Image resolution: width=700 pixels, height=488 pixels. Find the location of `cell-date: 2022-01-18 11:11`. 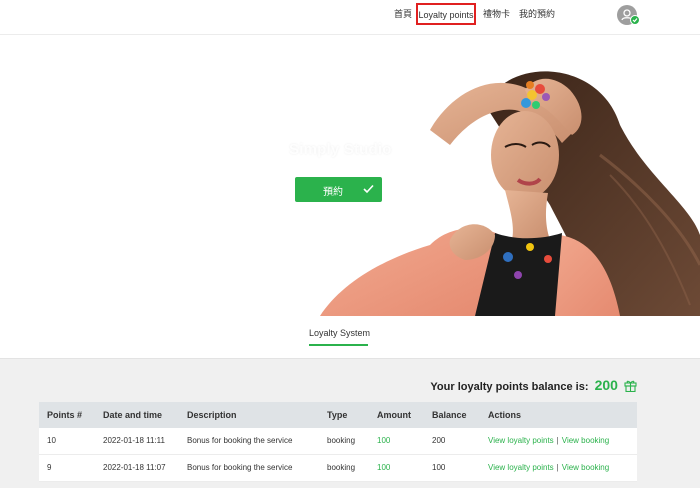

cell-date: 2022-01-18 11:11 is located at coordinates (134, 440).